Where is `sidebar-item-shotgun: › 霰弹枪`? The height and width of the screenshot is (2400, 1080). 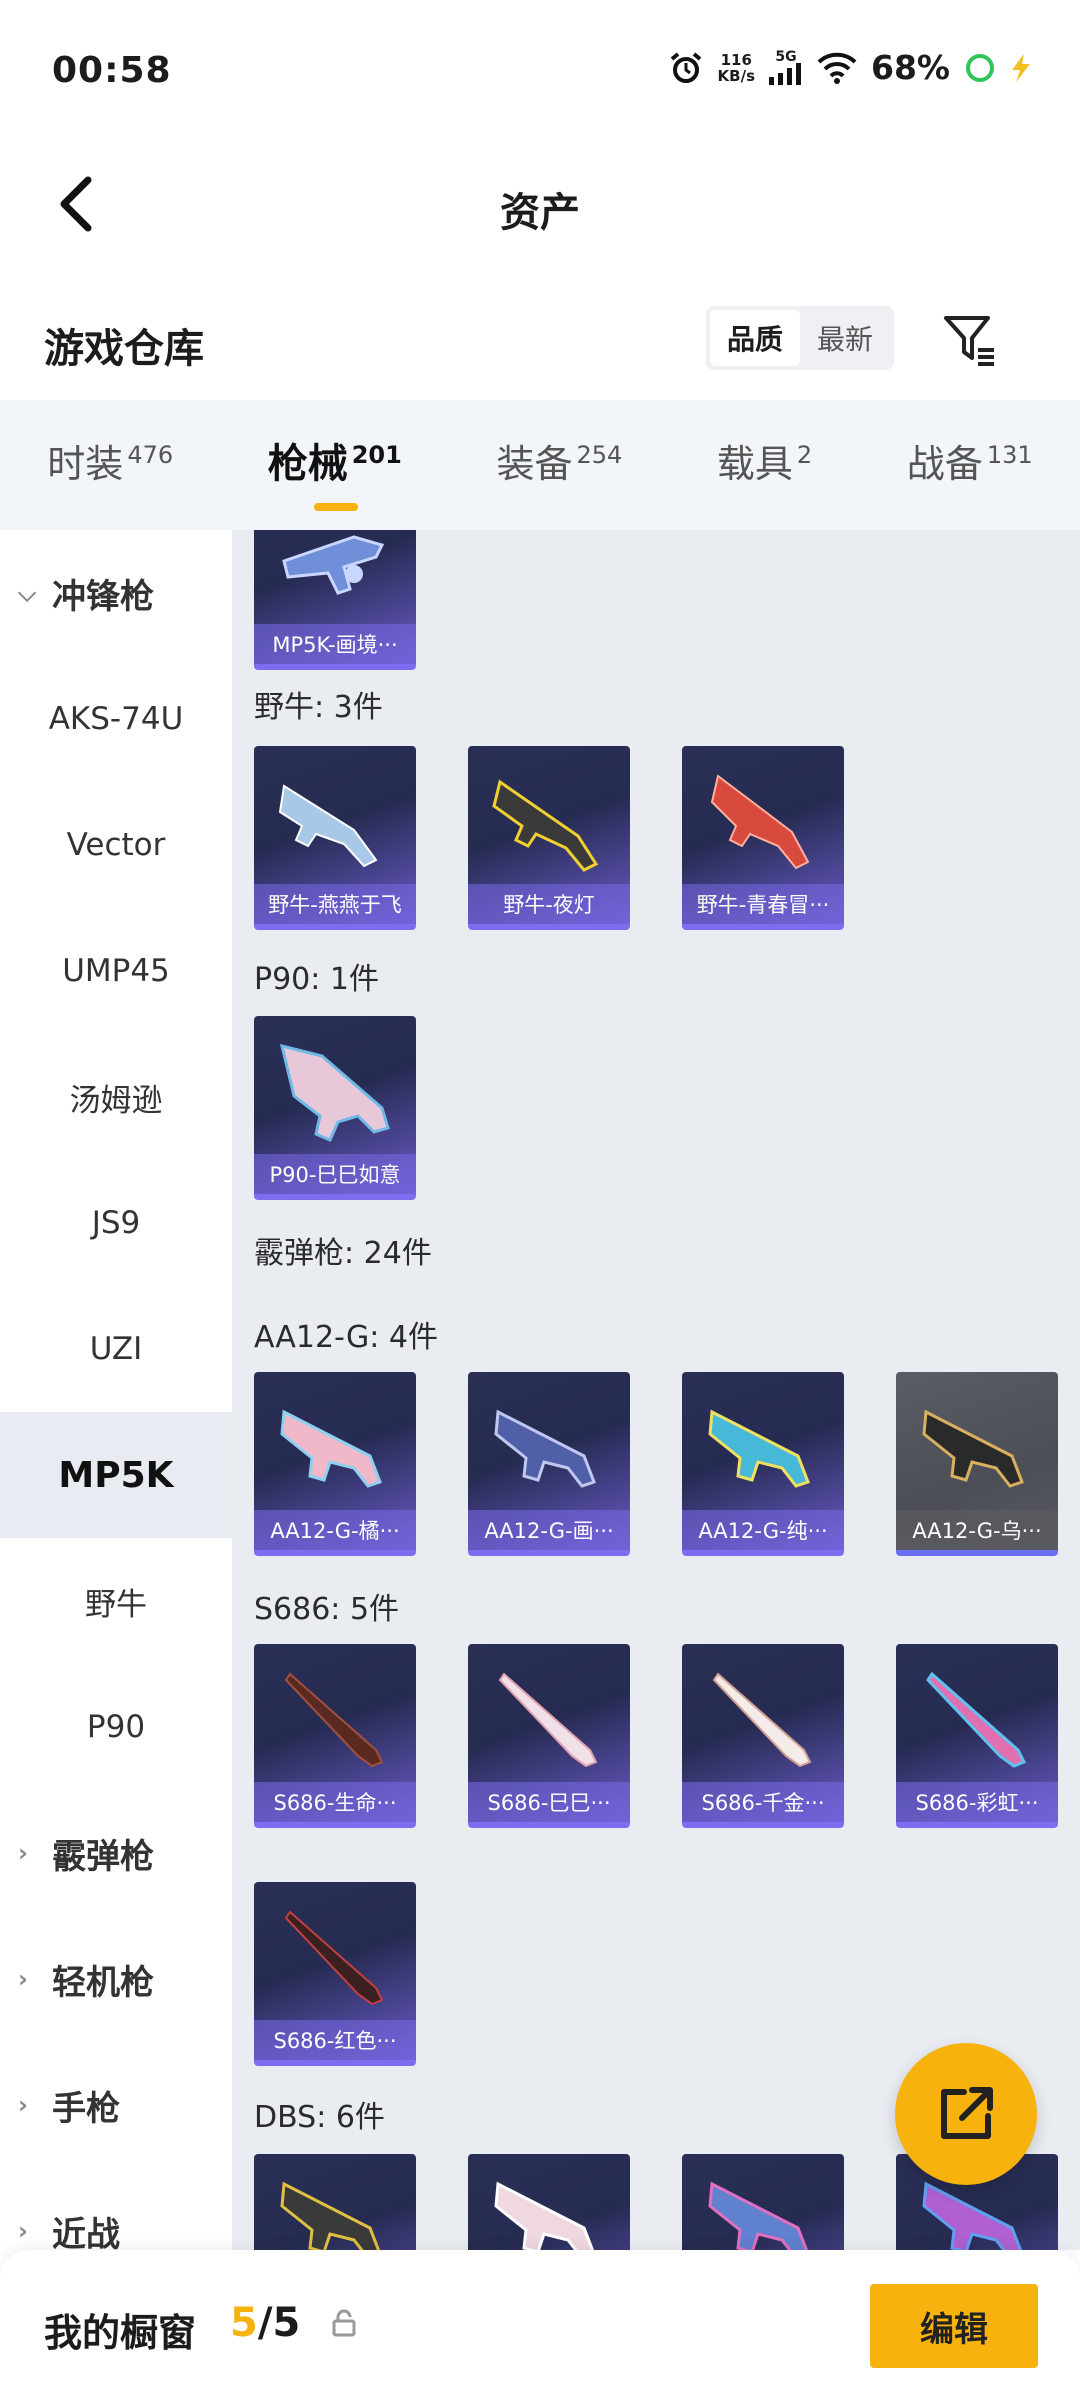 sidebar-item-shotgun: › 霰弹枪 is located at coordinates (116, 1853).